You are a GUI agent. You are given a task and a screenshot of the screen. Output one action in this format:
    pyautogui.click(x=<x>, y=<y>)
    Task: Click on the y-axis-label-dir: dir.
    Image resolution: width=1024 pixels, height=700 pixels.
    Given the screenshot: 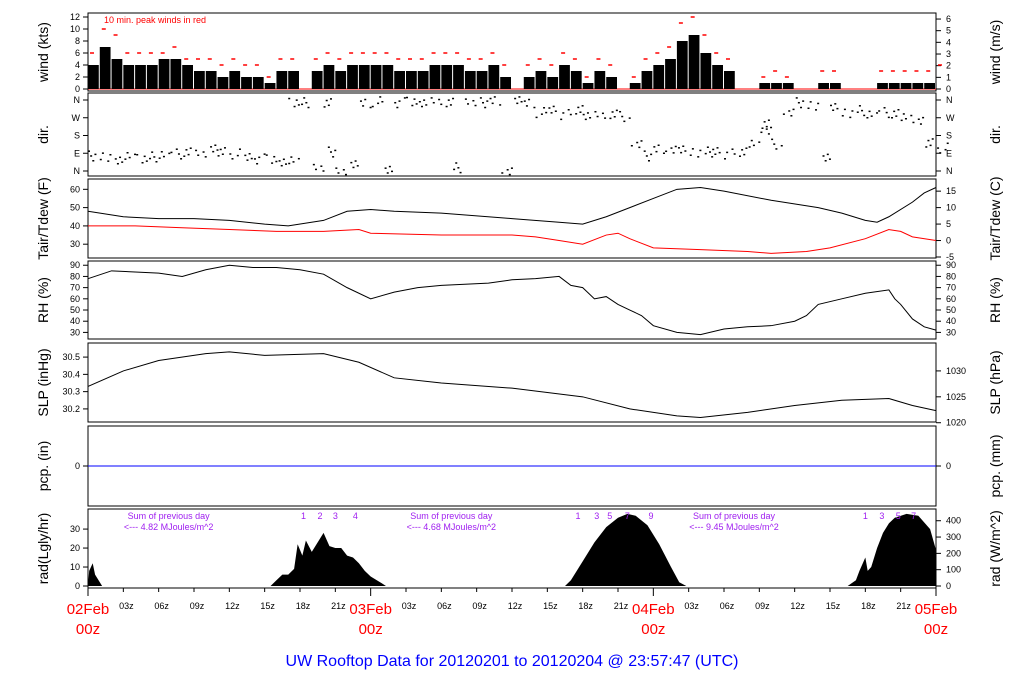 What is the action you would take?
    pyautogui.click(x=43, y=134)
    